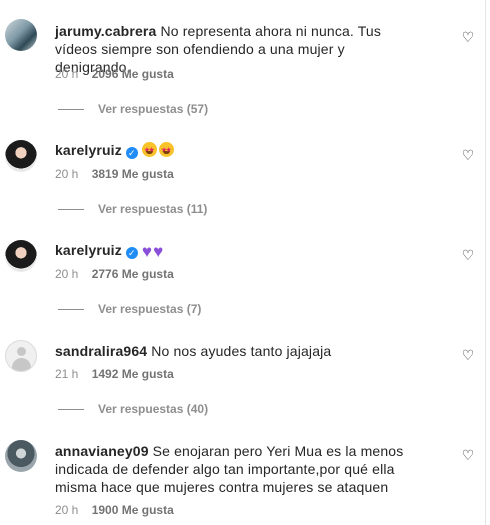 The image size is (490, 525). I want to click on view-replies-label: Ver respuestas (57), so click(153, 109).